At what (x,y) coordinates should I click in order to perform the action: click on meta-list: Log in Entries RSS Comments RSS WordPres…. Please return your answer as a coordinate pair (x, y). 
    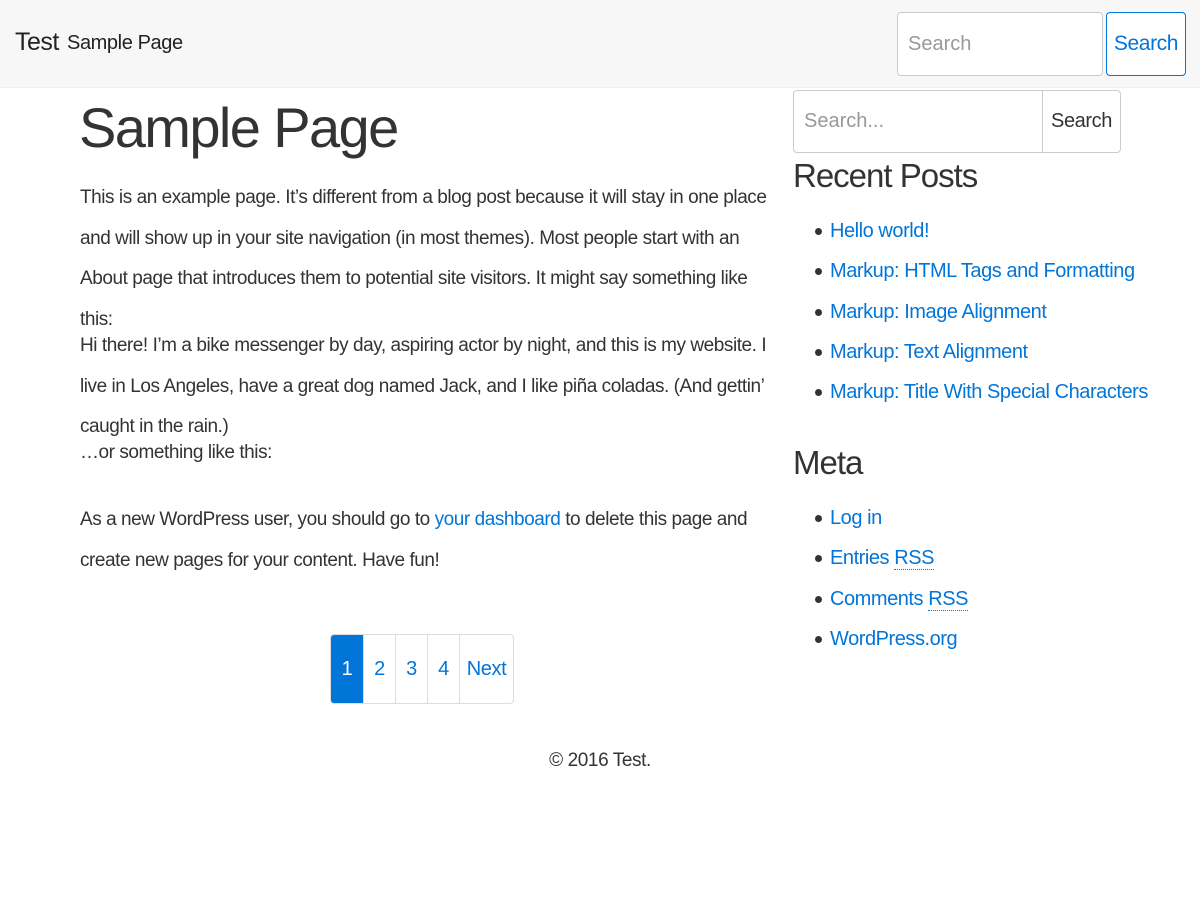
    Looking at the image, I should click on (988, 578).